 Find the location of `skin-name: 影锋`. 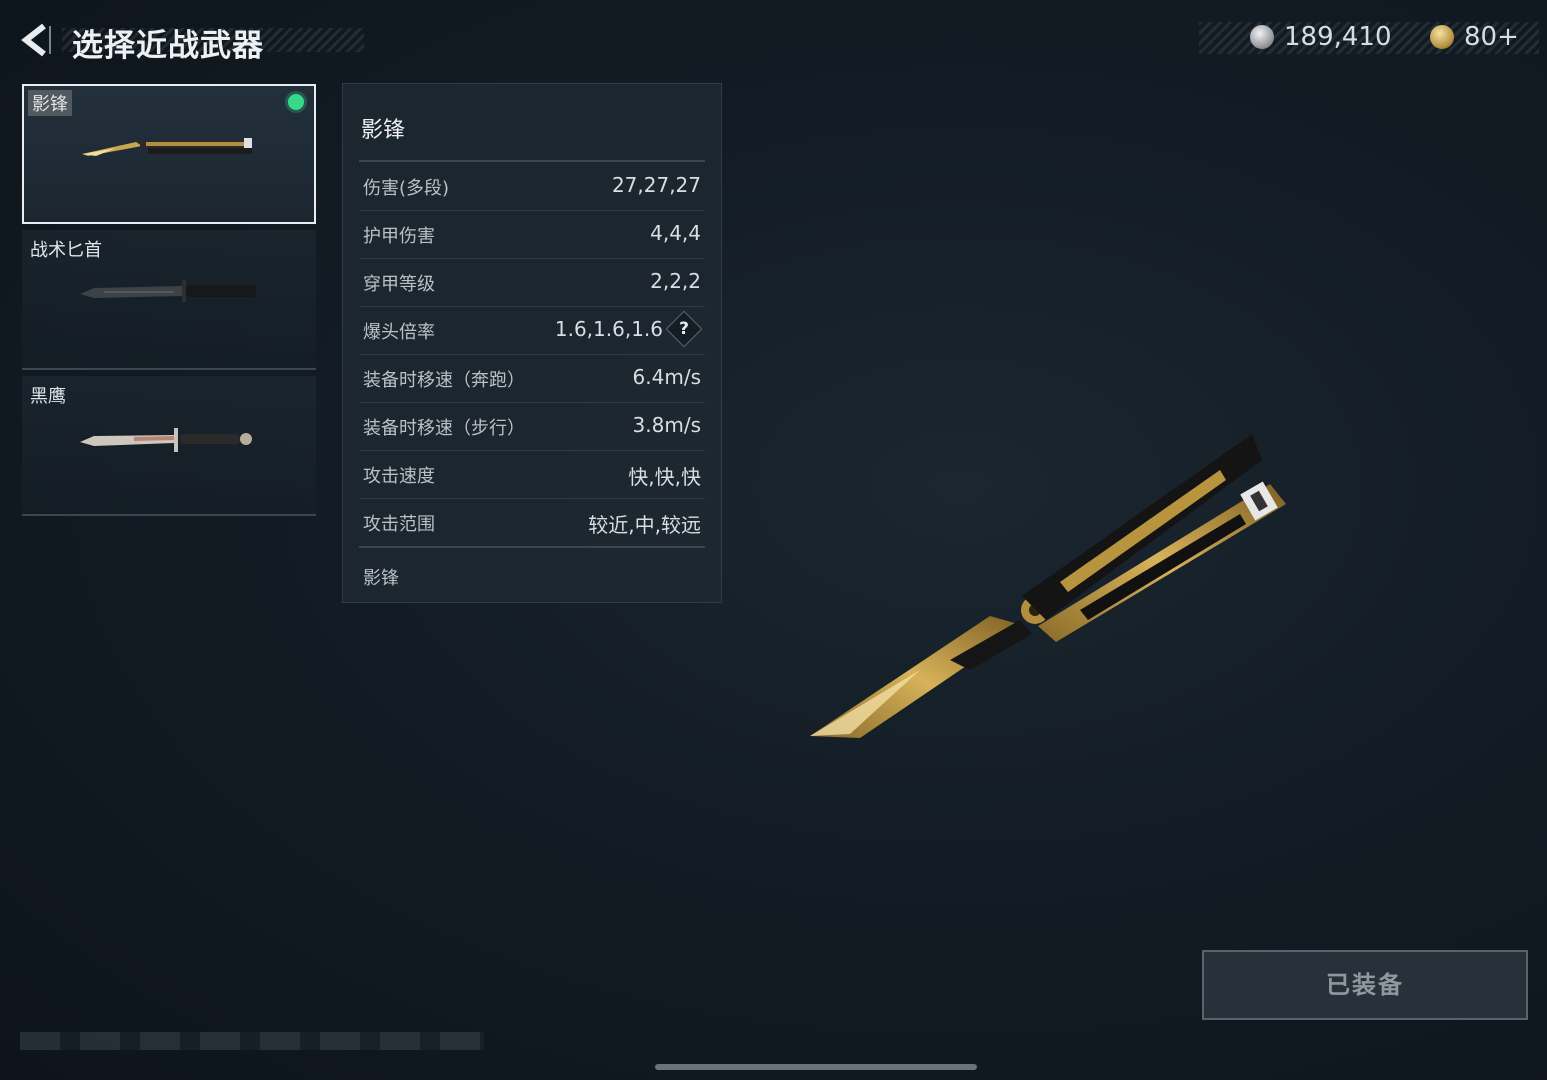

skin-name: 影锋 is located at coordinates (381, 578).